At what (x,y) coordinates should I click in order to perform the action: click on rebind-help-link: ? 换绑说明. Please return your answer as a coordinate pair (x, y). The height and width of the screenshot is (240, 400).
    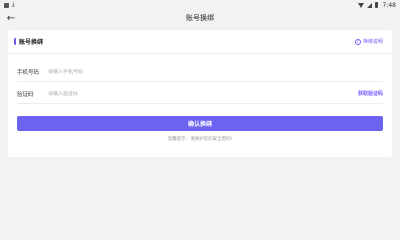
    Looking at the image, I should click on (368, 41).